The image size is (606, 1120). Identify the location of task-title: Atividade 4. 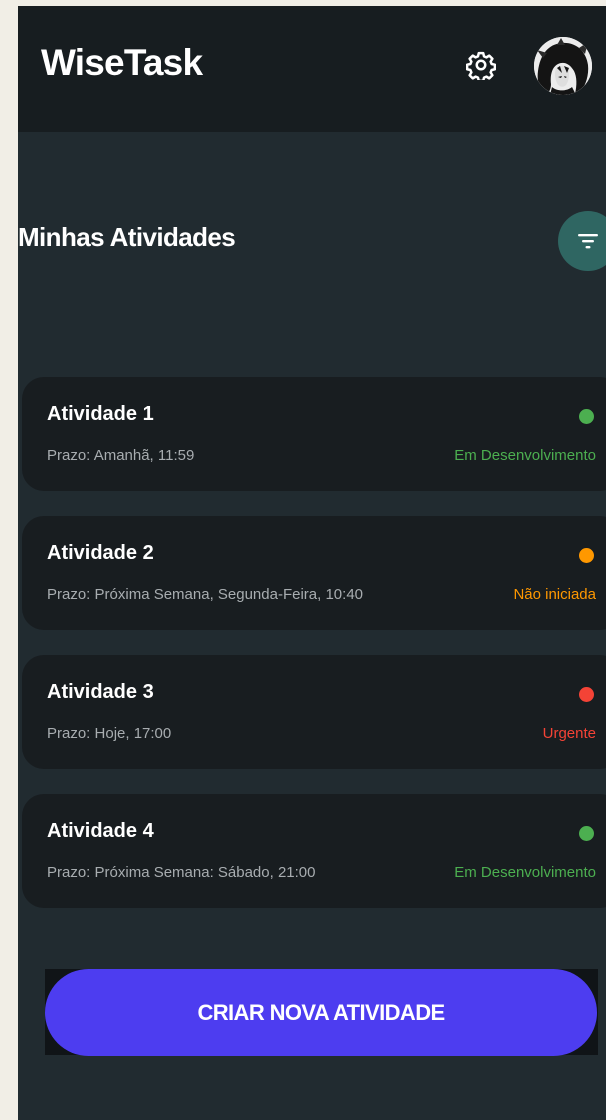
(100, 831).